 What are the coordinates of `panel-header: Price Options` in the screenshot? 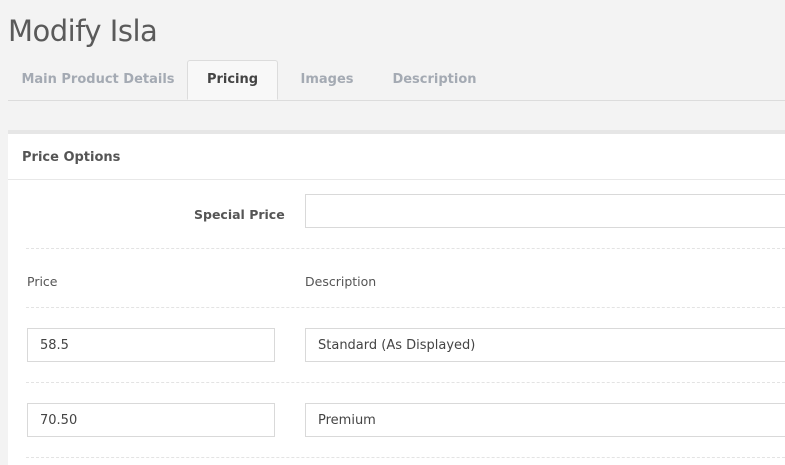 It's located at (396, 157).